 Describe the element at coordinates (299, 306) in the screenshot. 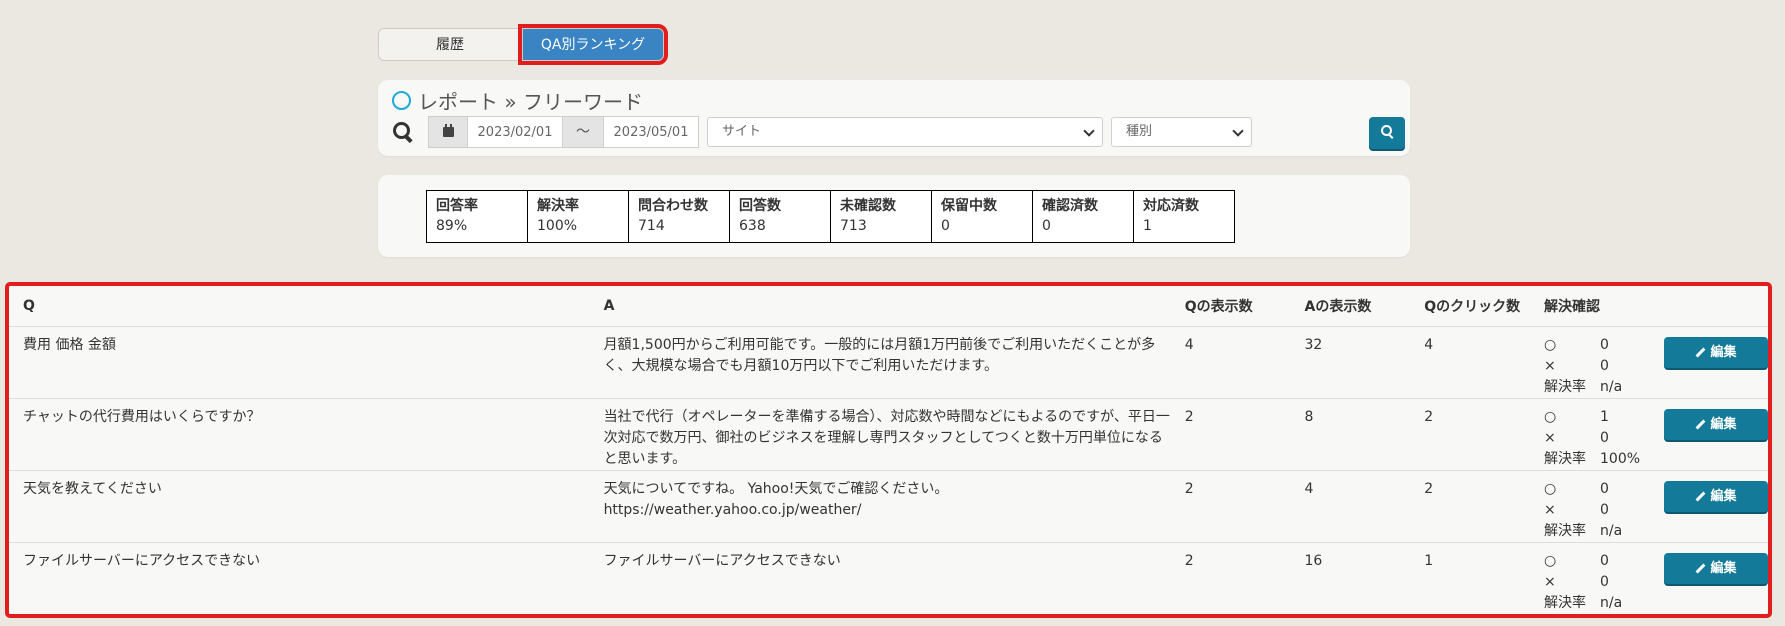

I see `header-q: Q` at that location.